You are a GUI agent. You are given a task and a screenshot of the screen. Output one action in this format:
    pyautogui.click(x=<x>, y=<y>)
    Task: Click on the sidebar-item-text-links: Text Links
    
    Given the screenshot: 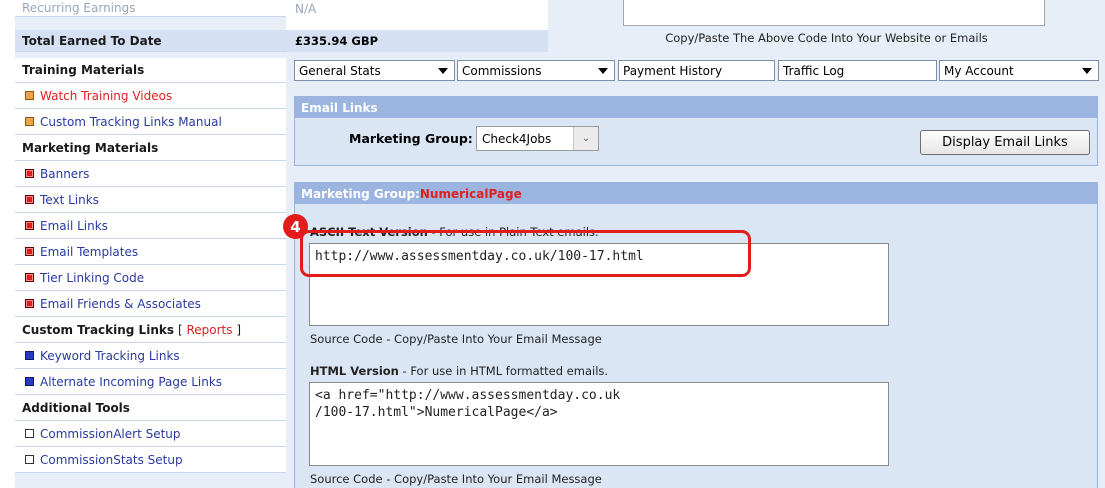 What is the action you would take?
    pyautogui.click(x=150, y=200)
    